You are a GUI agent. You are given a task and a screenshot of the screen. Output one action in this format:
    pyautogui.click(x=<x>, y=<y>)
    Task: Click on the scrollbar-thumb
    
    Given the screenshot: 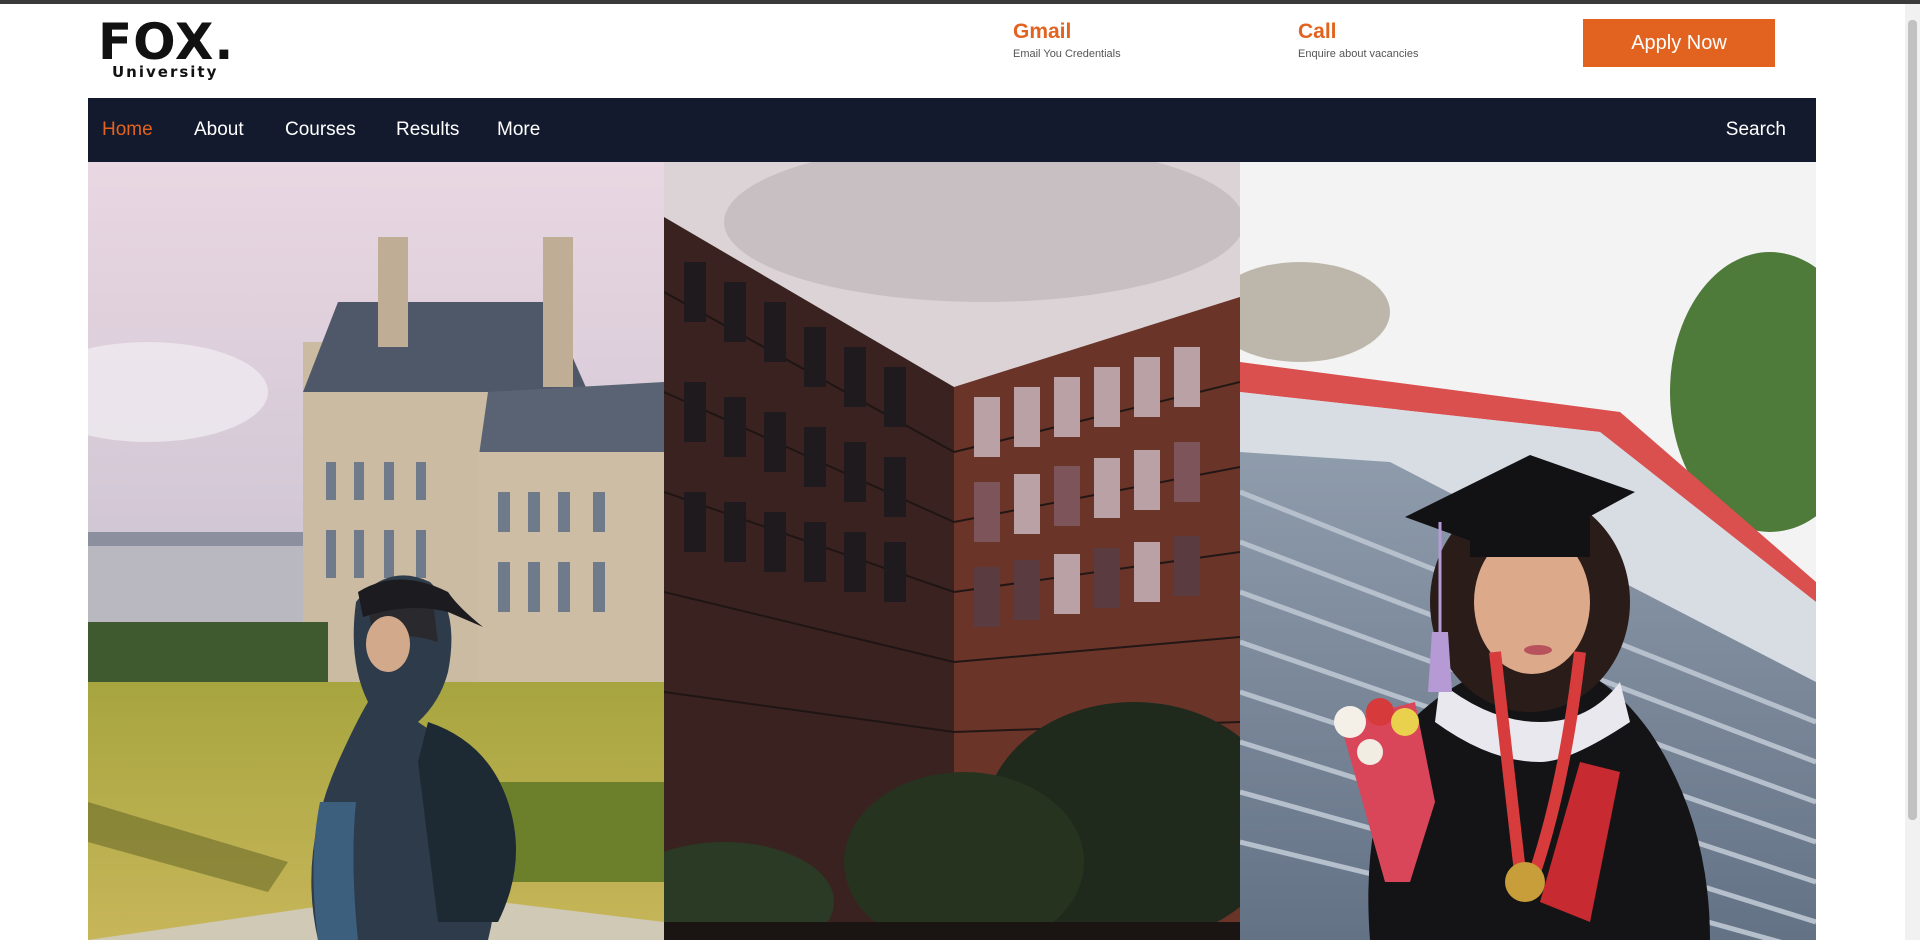 What is the action you would take?
    pyautogui.click(x=1912, y=420)
    